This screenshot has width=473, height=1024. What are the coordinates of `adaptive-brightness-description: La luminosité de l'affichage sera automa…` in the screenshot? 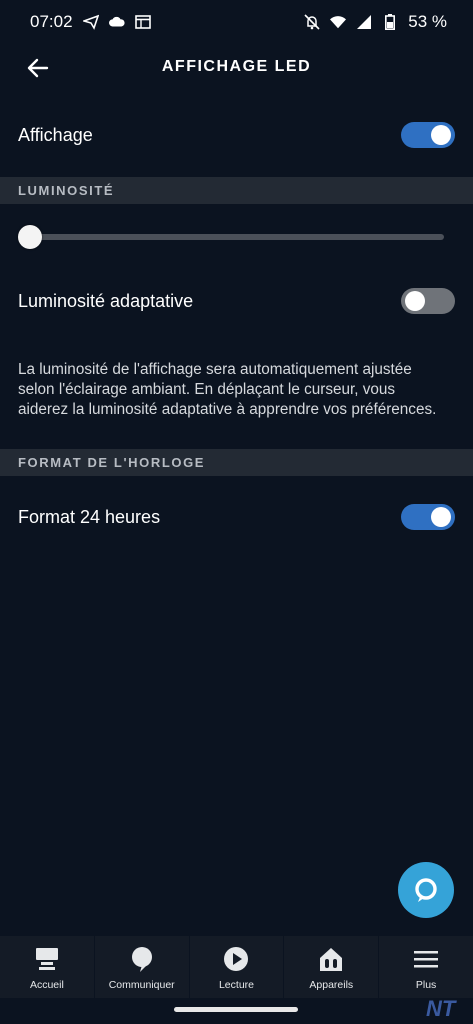 It's located at (227, 389).